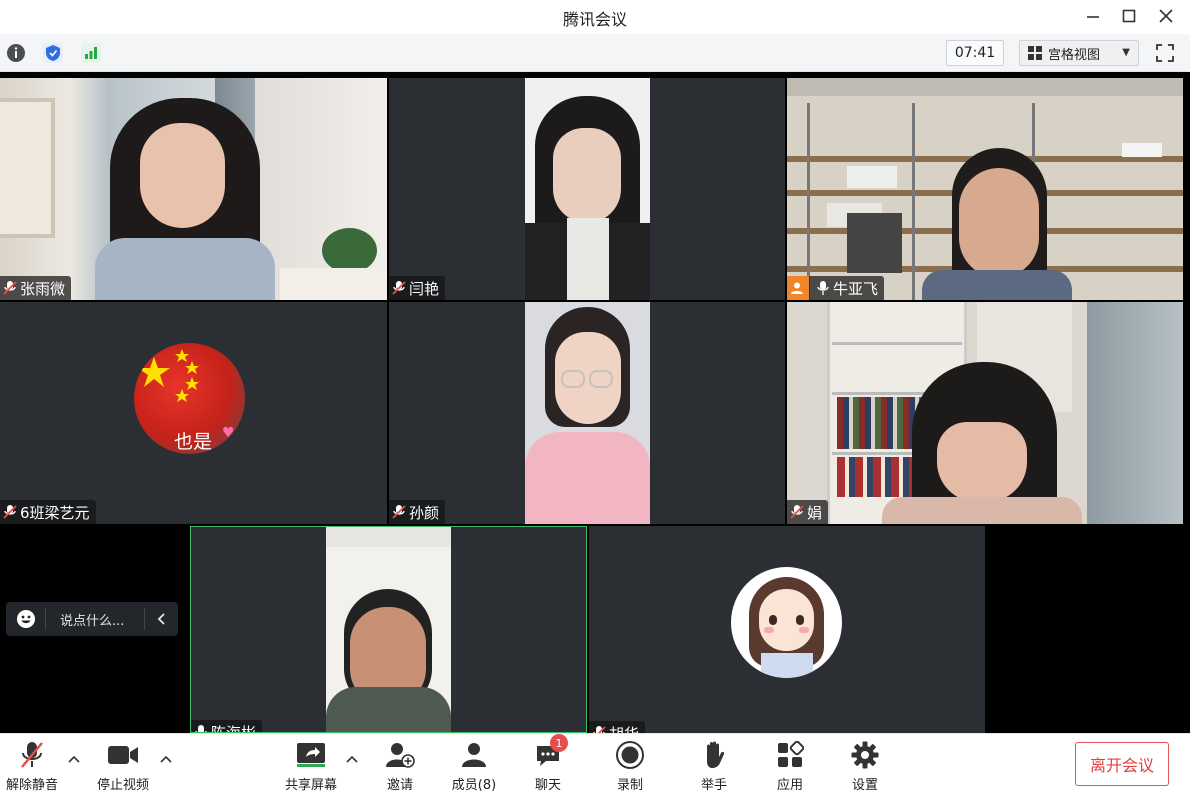 This screenshot has height=803, width=1190. I want to click on signal-strength-icon, so click(91, 53).